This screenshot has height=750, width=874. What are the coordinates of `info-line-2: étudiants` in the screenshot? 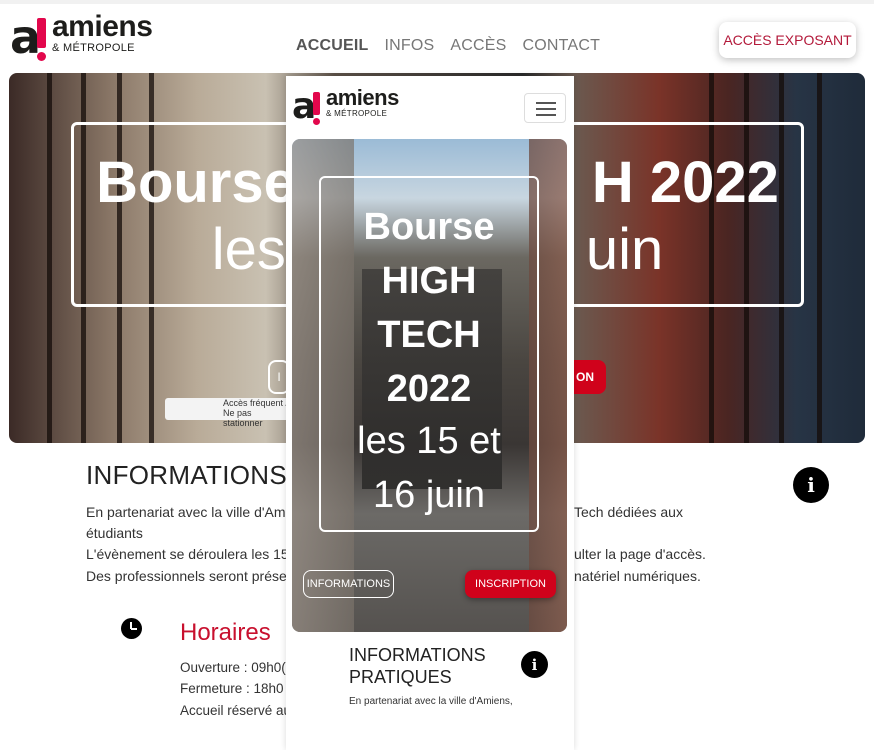 It's located at (114, 533).